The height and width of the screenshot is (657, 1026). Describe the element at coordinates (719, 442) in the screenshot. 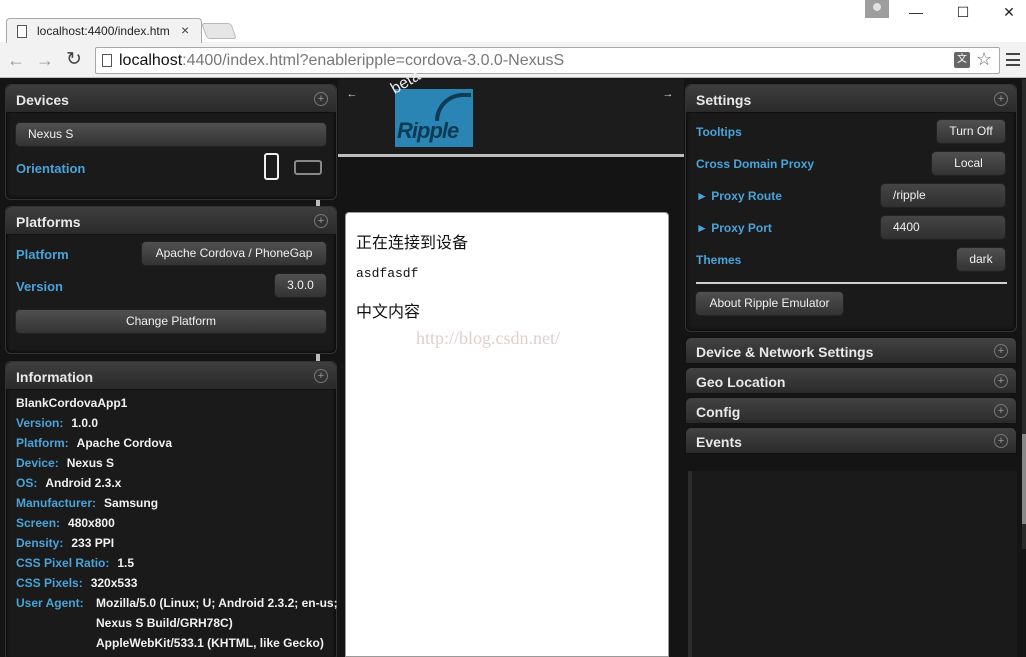

I see `panel-title: Events` at that location.